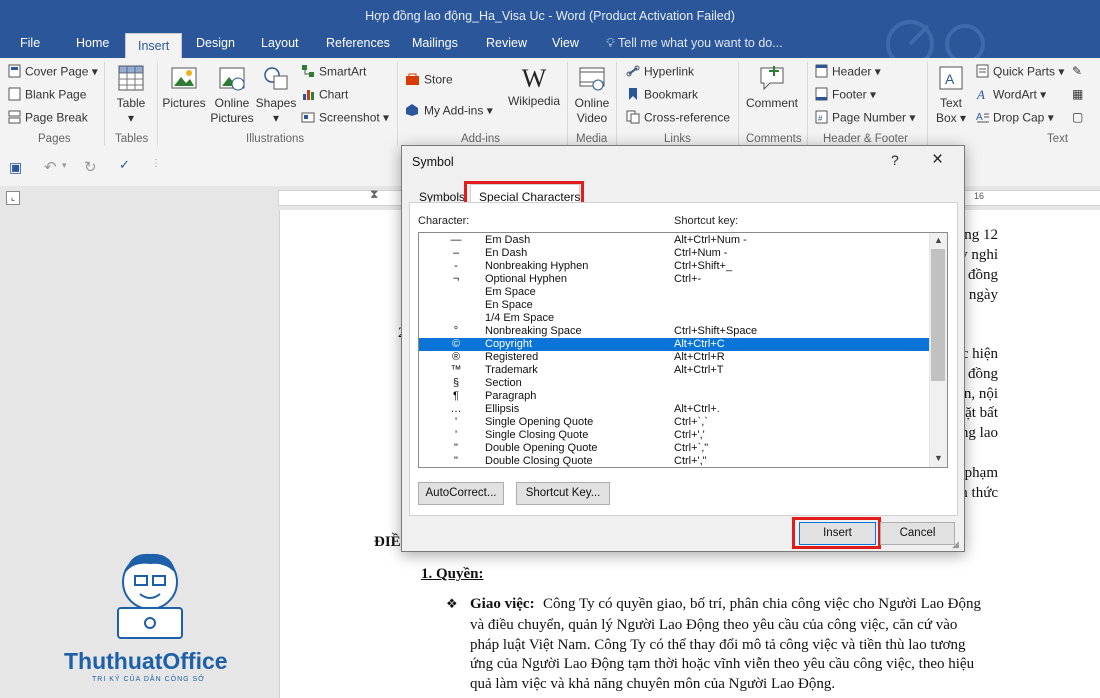  Describe the element at coordinates (674, 266) in the screenshot. I see `list-item: - Nonbreaking Hyphen Ctrl+Shift+_` at that location.